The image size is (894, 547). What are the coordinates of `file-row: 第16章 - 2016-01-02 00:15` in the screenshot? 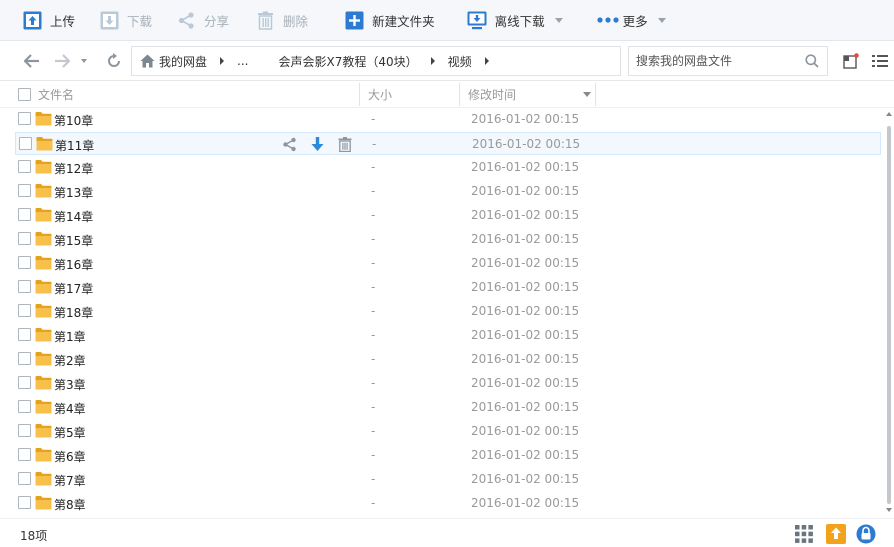 It's located at (448, 263).